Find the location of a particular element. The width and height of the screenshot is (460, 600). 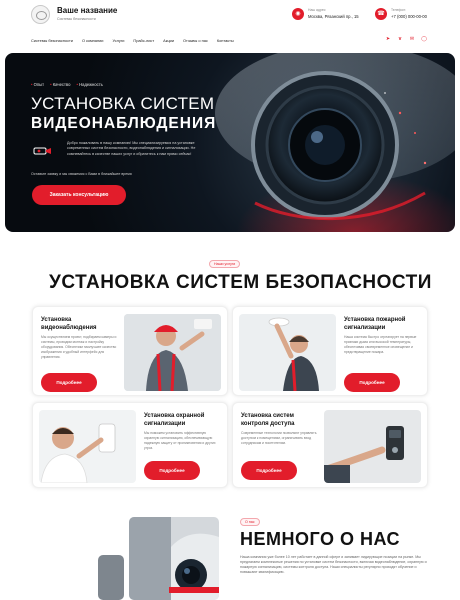

technician-alarm-image is located at coordinates (87, 446).